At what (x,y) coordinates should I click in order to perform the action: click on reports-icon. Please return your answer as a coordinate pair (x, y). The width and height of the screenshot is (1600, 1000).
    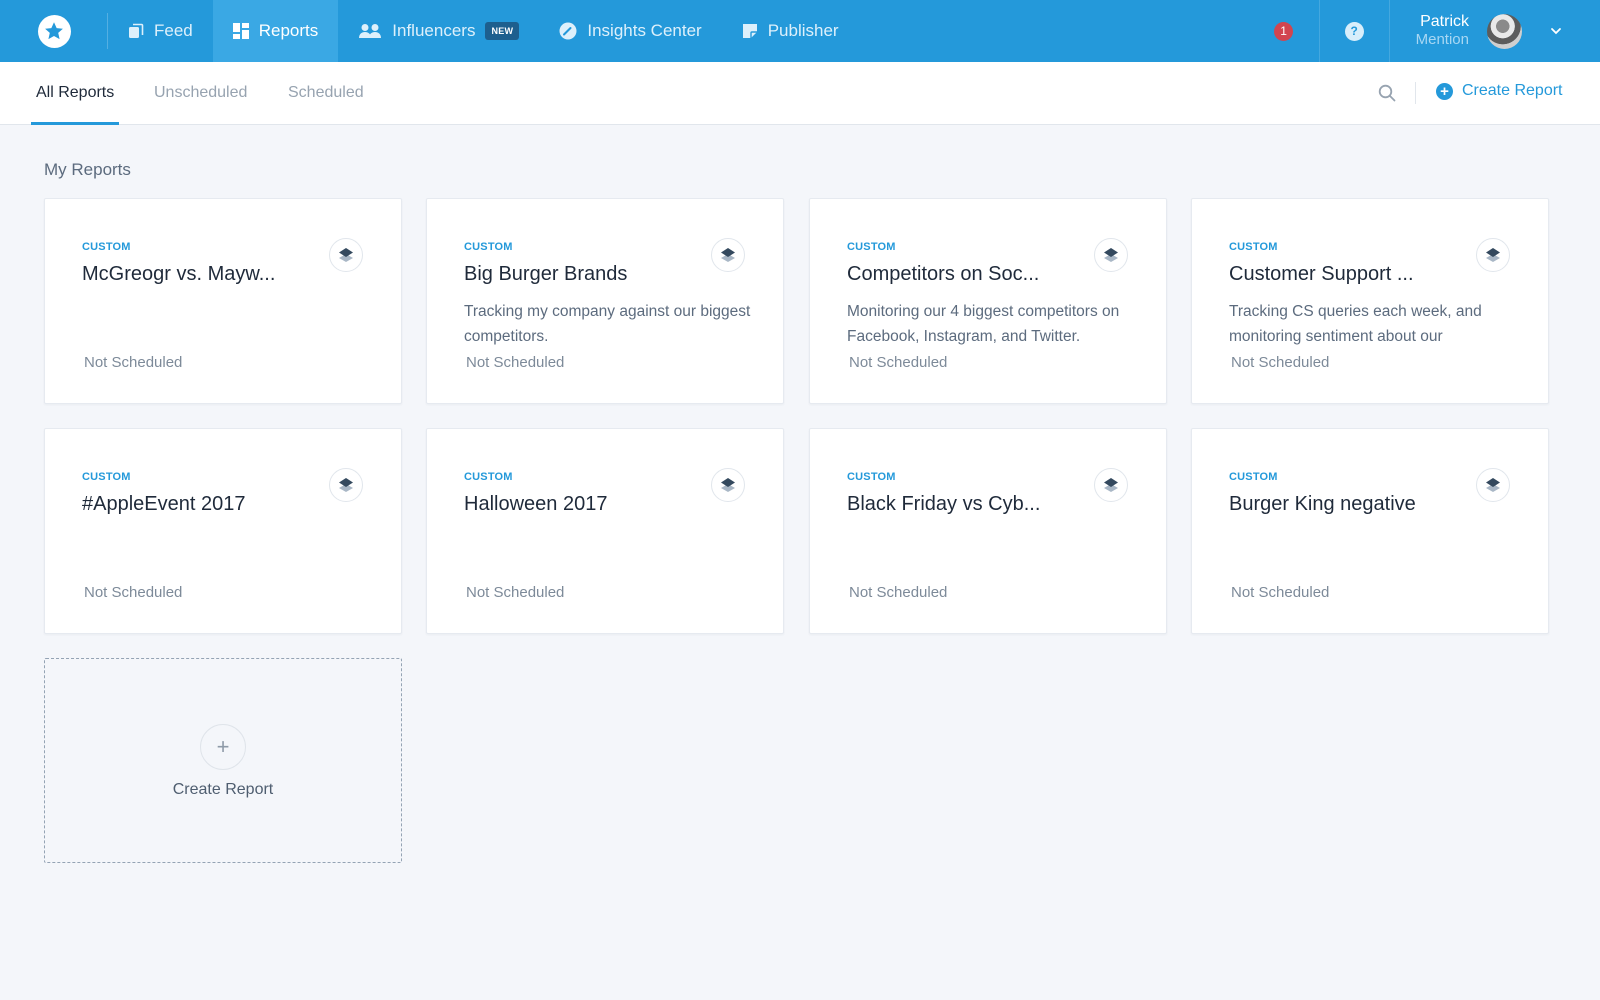
    Looking at the image, I should click on (240, 31).